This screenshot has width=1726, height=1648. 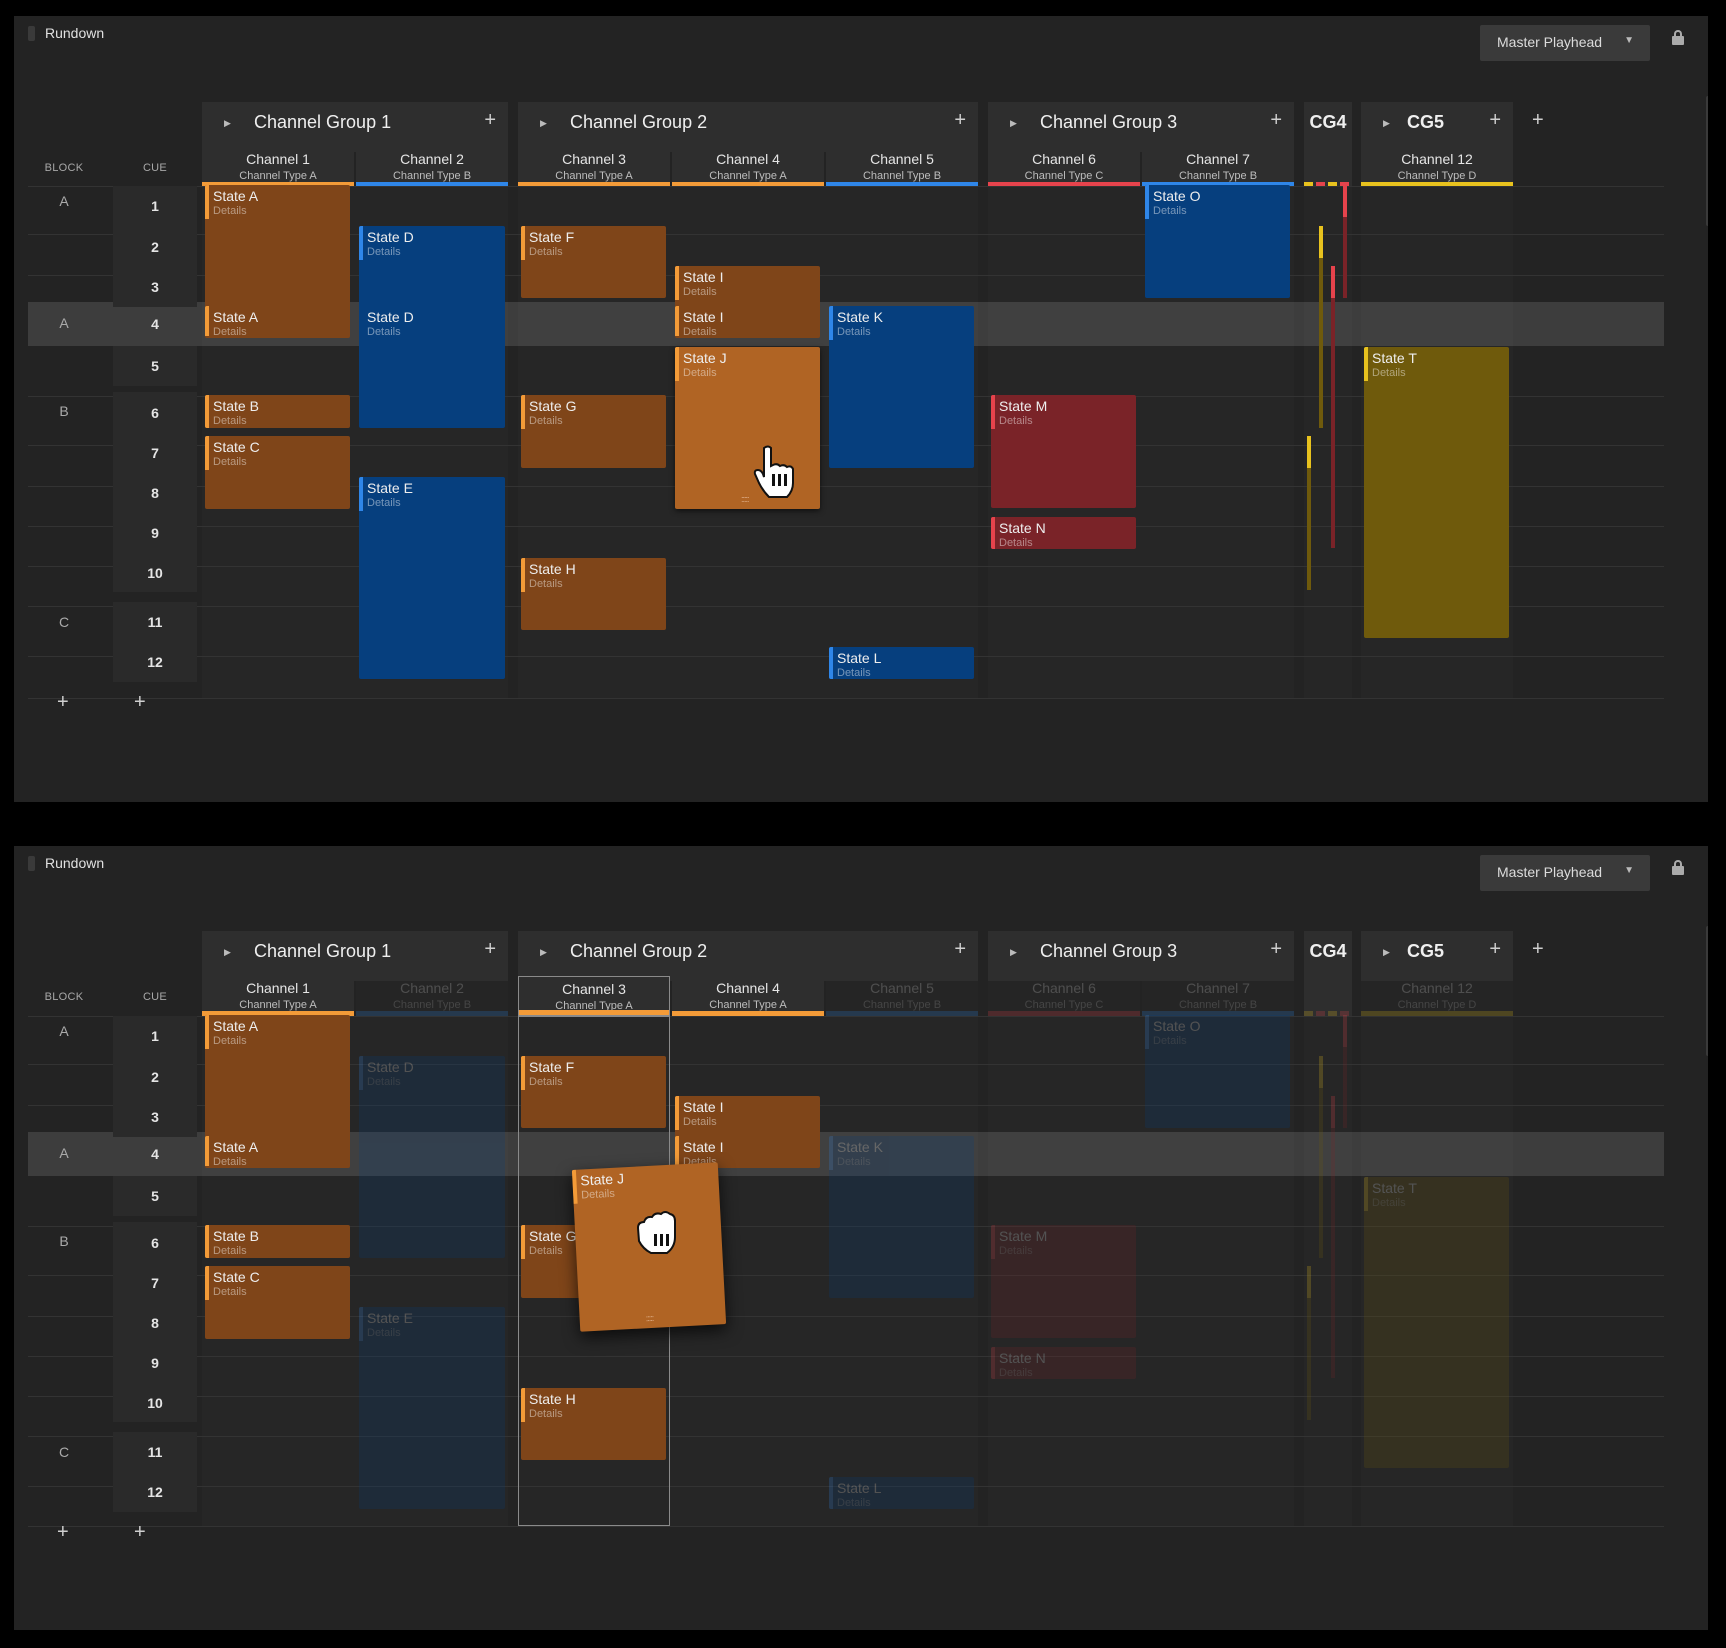 I want to click on channel-header-3: Channel 3 Channel Type A, so click(x=594, y=167).